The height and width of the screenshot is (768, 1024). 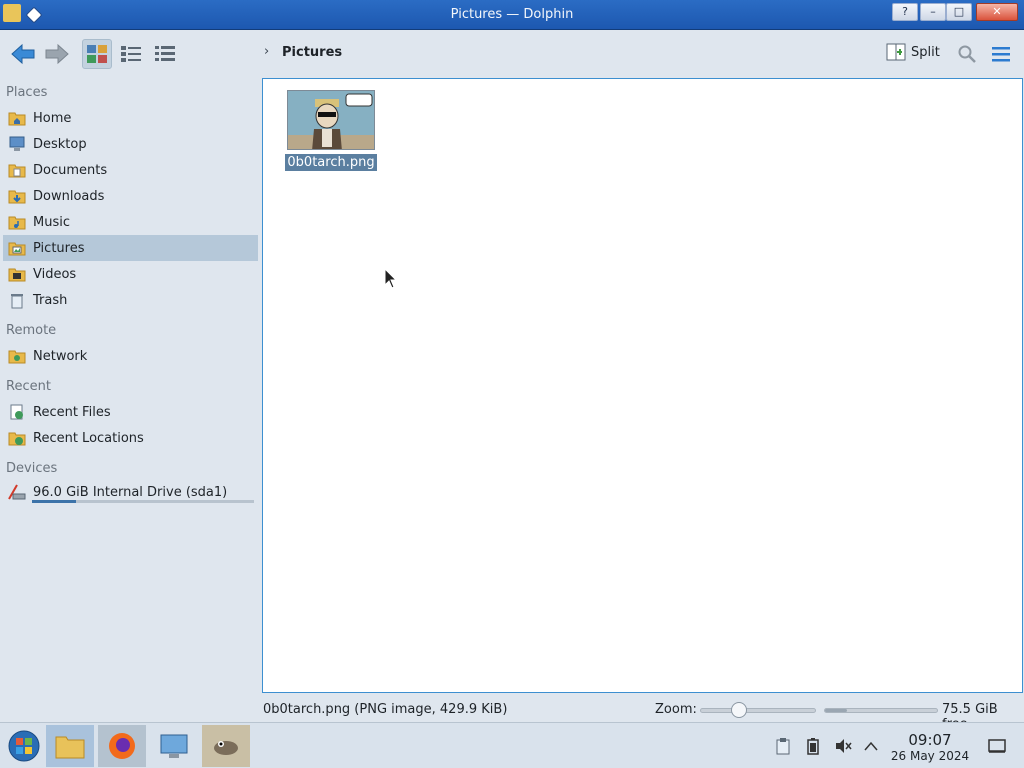 I want to click on firefox-icon, so click(x=122, y=746).